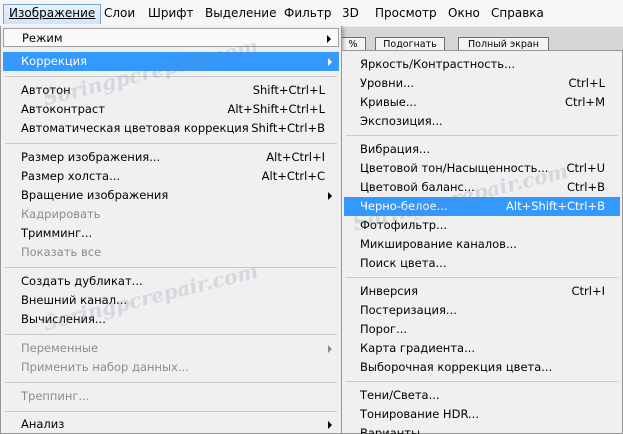 This screenshot has width=623, height=434. I want to click on menu-layers: Слои, so click(119, 14).